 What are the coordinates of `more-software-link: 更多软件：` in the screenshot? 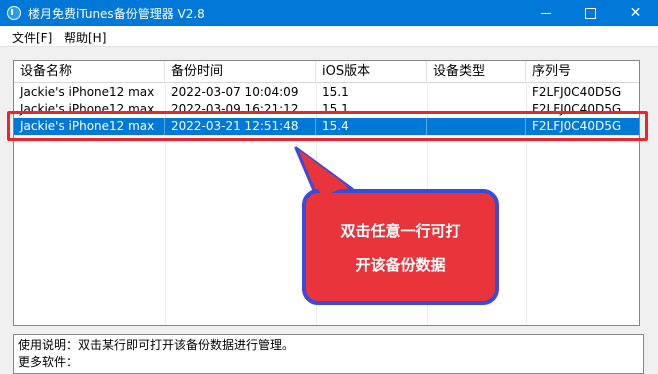 It's located at (328, 362).